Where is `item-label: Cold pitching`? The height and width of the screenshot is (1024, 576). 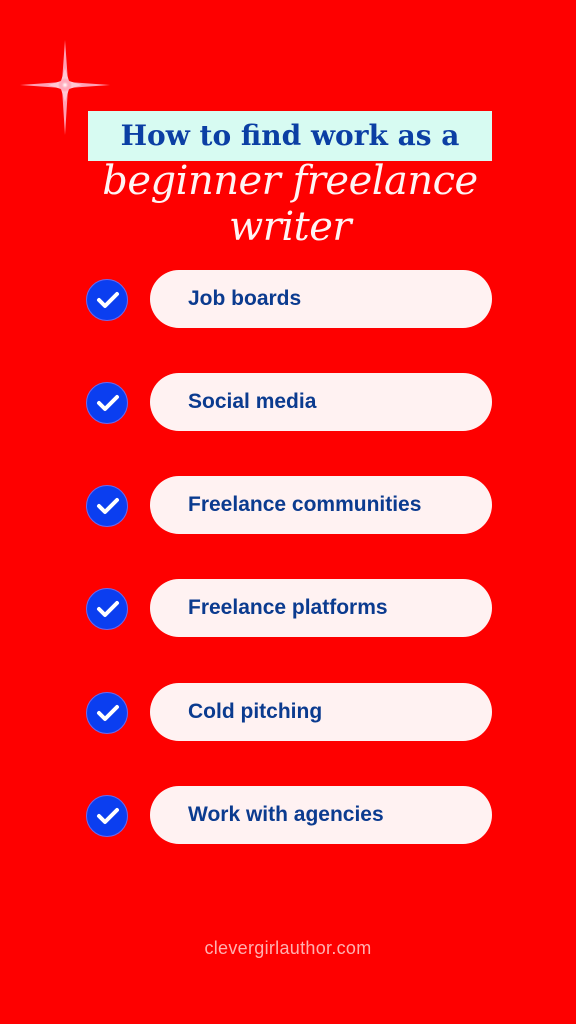
item-label: Cold pitching is located at coordinates (255, 711).